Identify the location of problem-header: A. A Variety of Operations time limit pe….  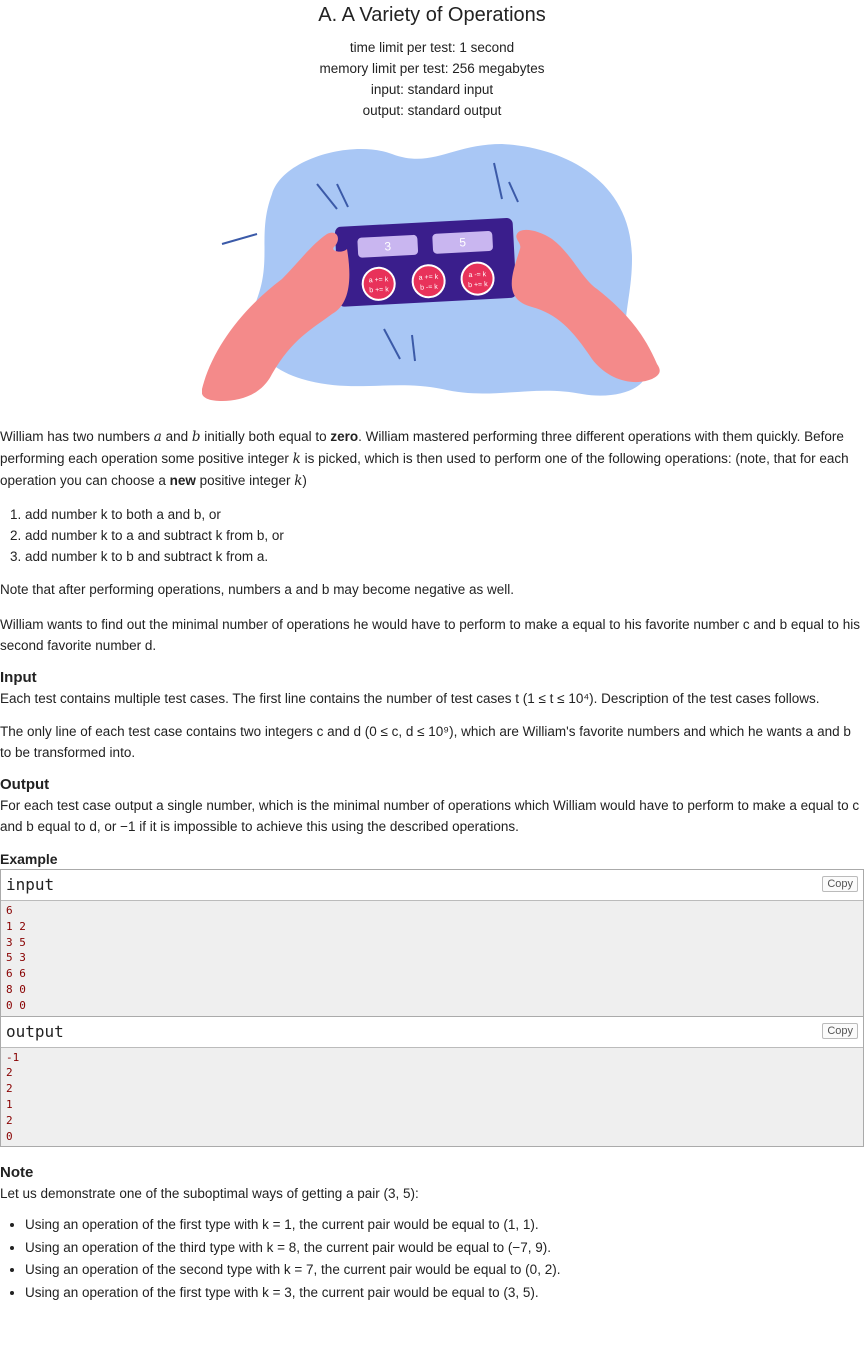
(432, 60).